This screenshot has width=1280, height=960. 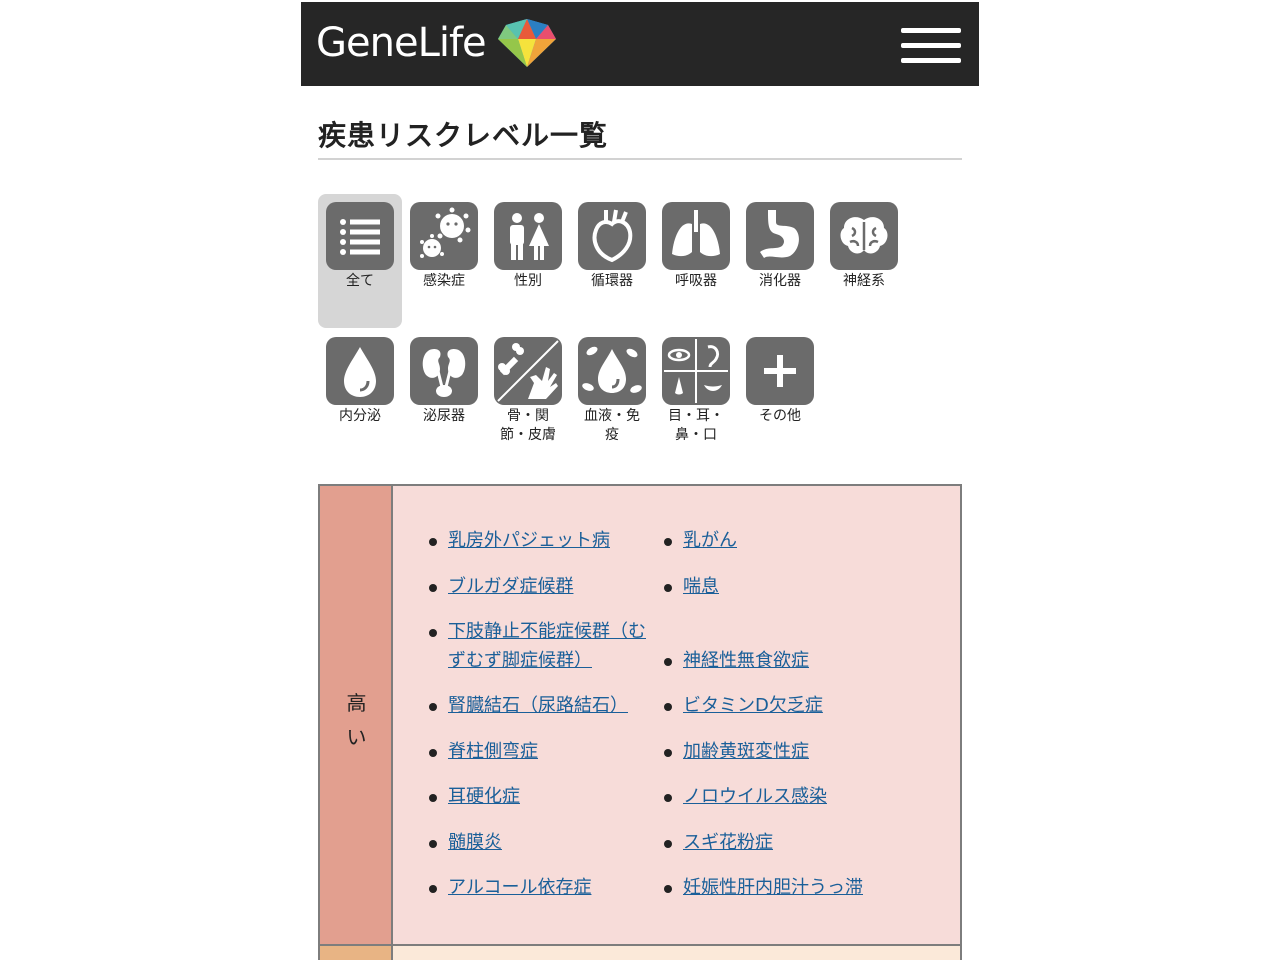 I want to click on disease-link: アルコール依存症, so click(x=519, y=887).